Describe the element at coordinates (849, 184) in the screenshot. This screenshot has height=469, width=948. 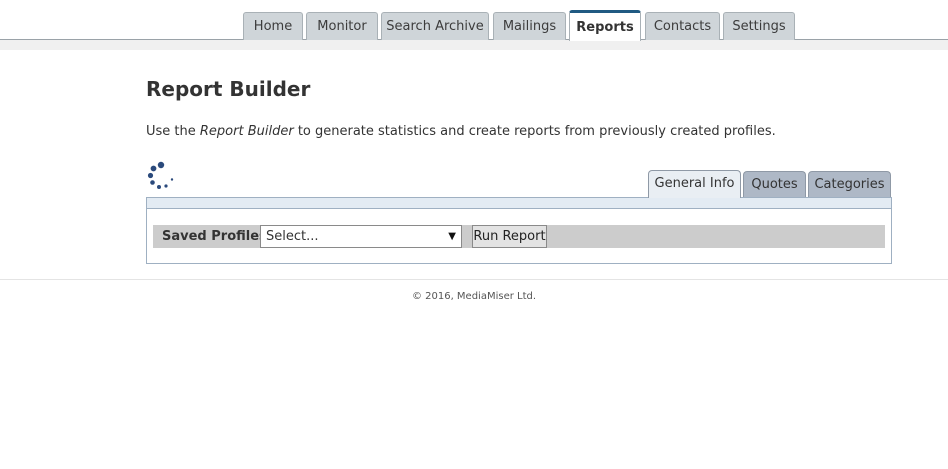
I see `tab-categories: Categories` at that location.